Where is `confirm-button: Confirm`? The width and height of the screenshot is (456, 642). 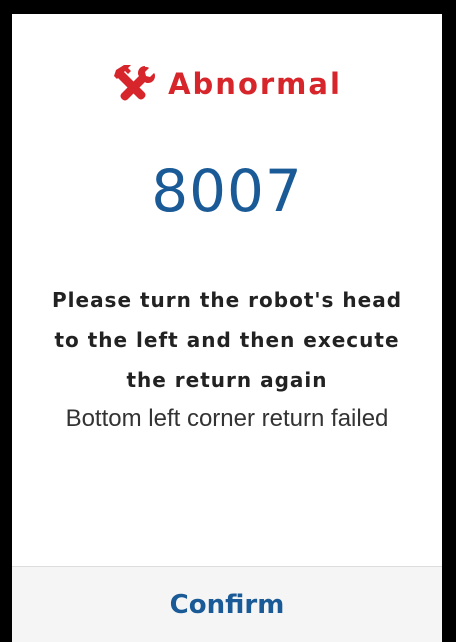
confirm-button: Confirm is located at coordinates (227, 604).